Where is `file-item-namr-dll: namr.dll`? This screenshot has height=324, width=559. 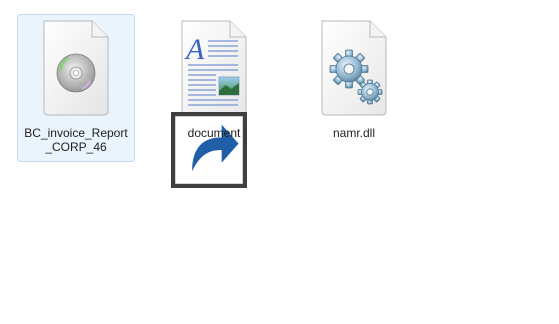 file-item-namr-dll: namr.dll is located at coordinates (354, 88).